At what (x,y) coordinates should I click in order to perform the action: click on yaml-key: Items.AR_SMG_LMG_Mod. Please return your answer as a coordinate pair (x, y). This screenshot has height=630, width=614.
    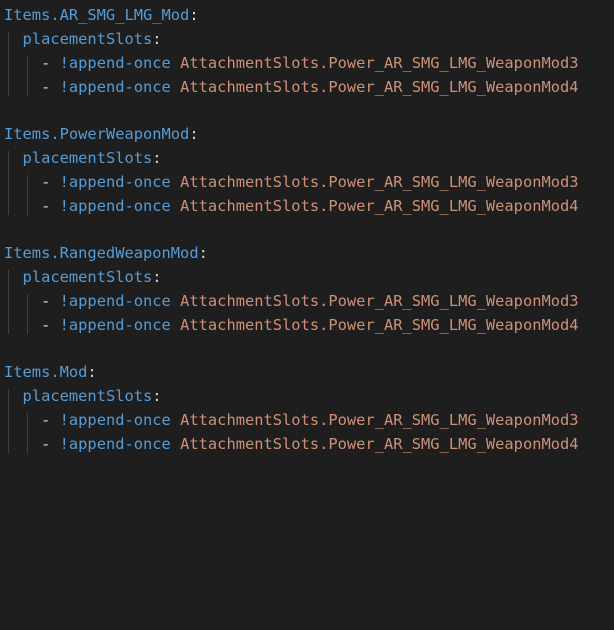
    Looking at the image, I should click on (97, 15).